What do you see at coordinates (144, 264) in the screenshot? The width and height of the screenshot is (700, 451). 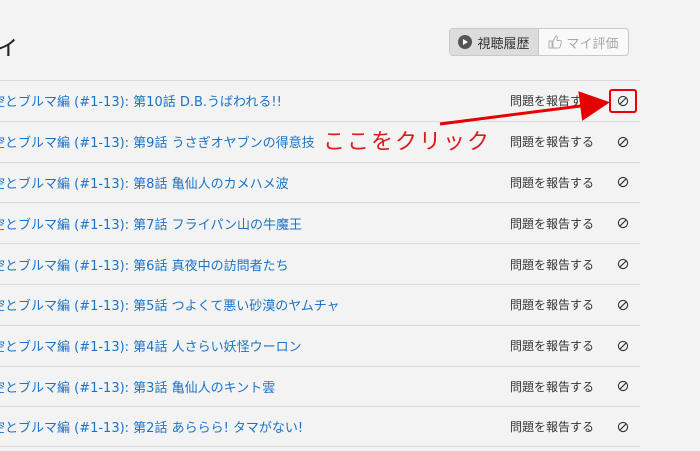 I see `episode-title-link: 孫悟空とブルマ編 (#1-13): 第6話 真夜中の訪問者たち` at bounding box center [144, 264].